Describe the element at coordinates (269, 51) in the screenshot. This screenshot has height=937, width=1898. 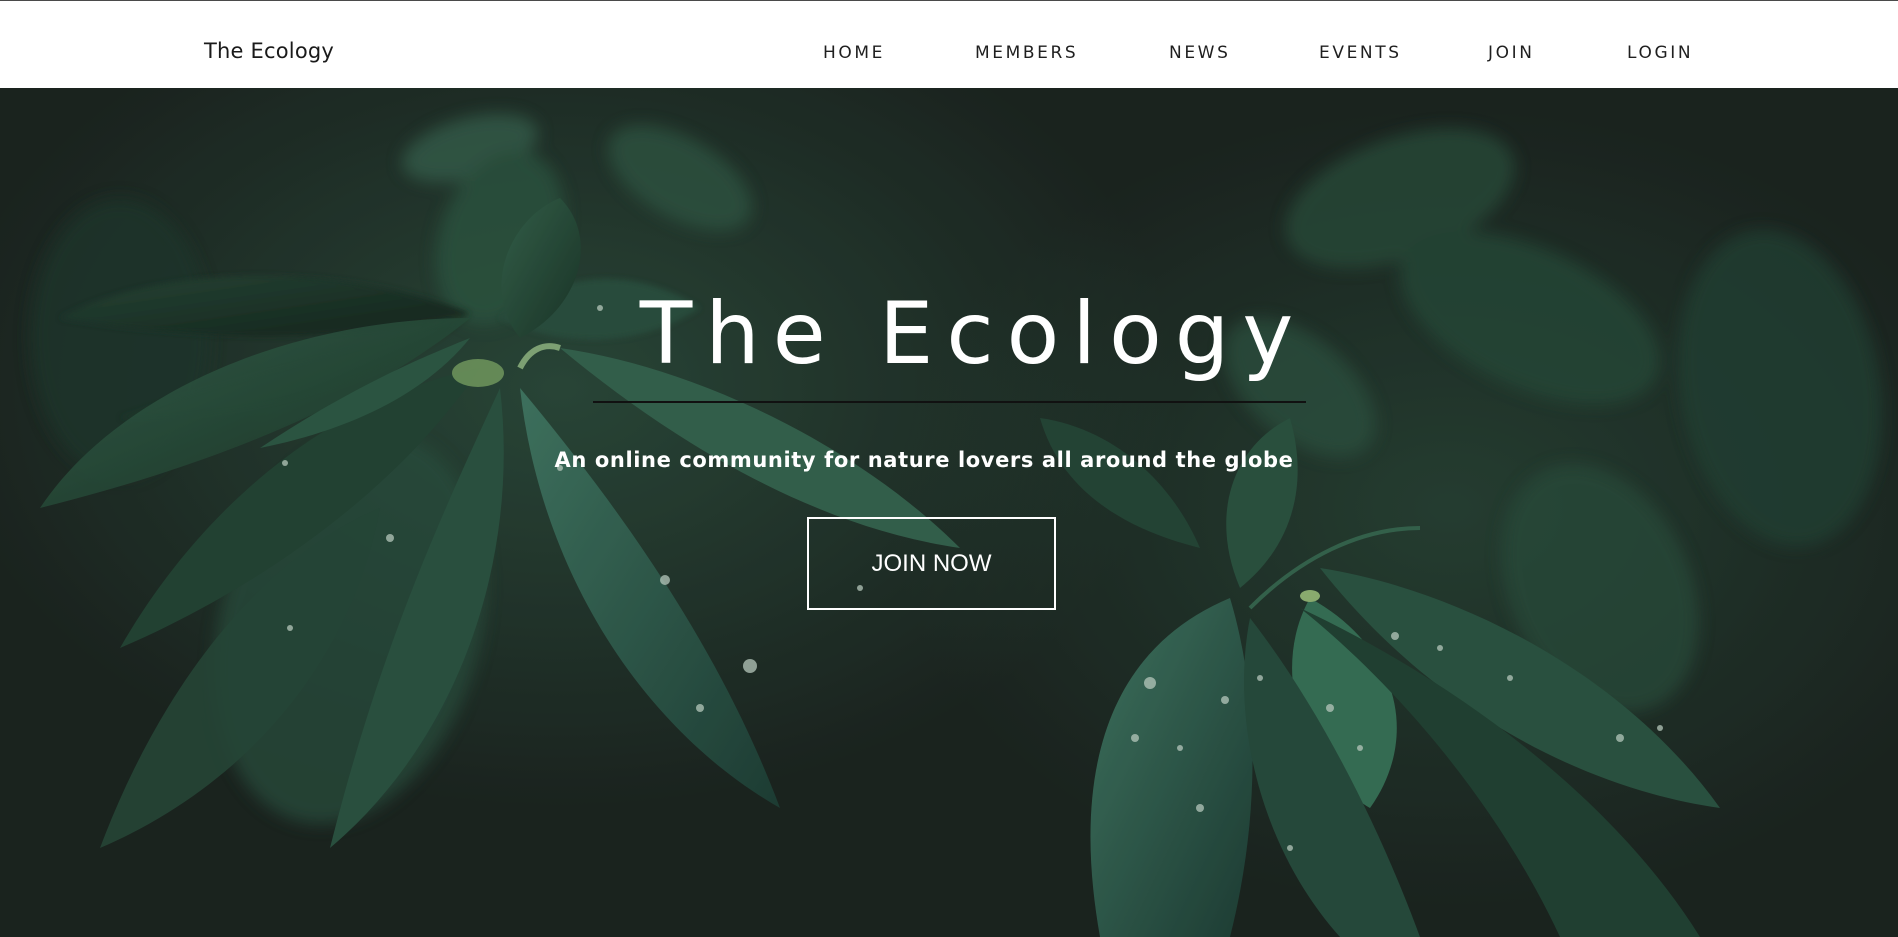
I see `site-logo-text: The Ecology` at that location.